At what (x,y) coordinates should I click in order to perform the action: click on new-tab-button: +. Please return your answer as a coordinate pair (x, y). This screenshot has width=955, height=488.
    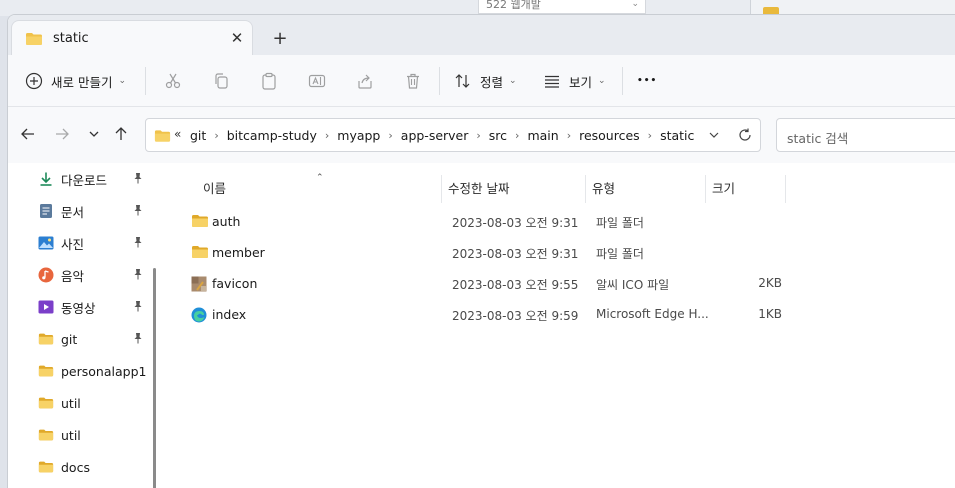
    Looking at the image, I should click on (280, 39).